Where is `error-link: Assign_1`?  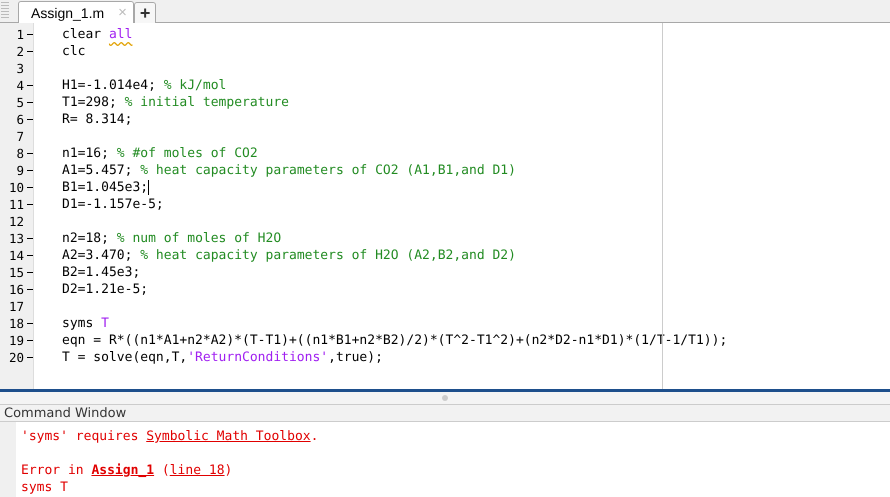
error-link: Assign_1 is located at coordinates (122, 470).